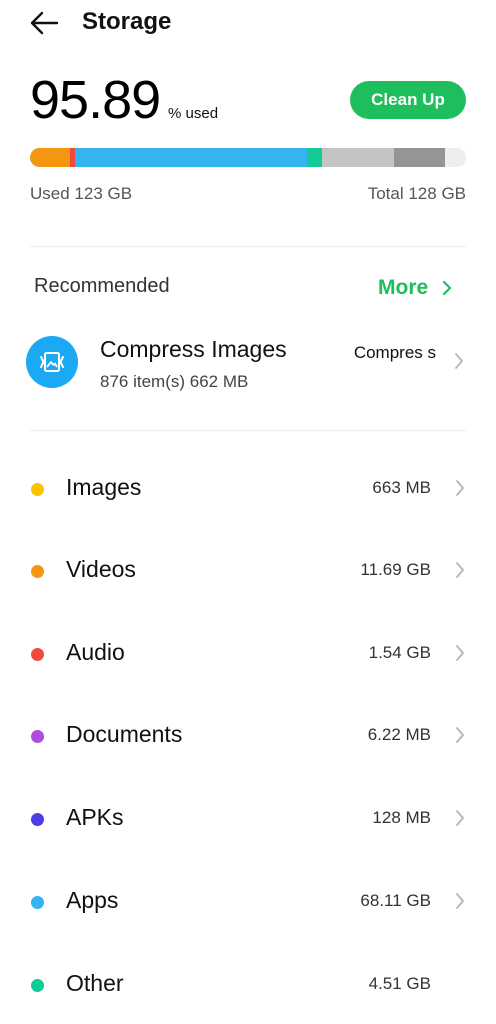  Describe the element at coordinates (95, 100) in the screenshot. I see `usage-percent: 95.89` at that location.